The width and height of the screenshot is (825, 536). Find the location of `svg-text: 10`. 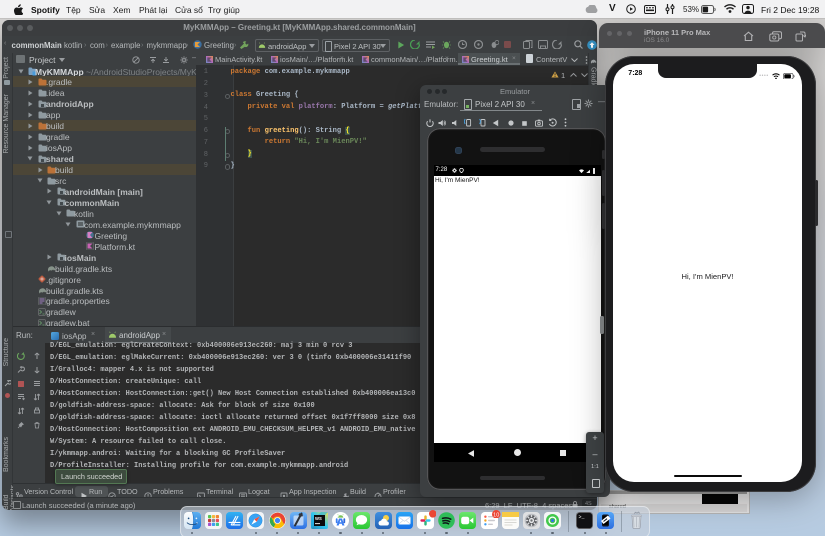

svg-text: 10 is located at coordinates (496, 515).